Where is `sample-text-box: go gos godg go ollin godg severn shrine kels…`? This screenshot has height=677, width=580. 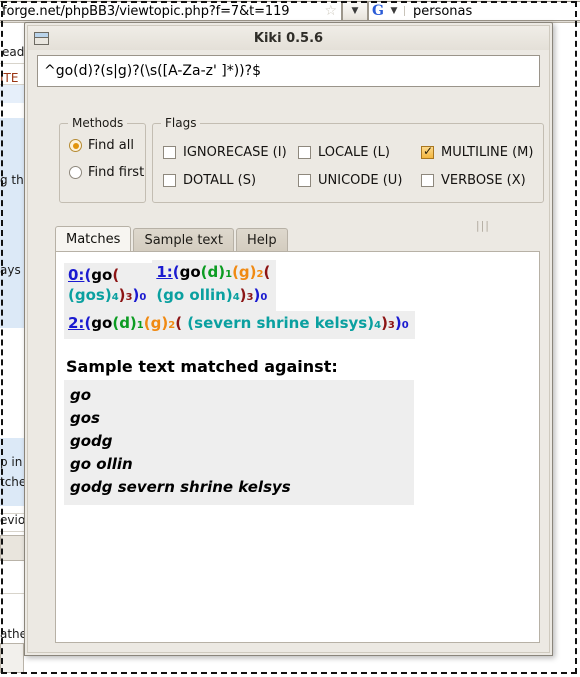 sample-text-box: go gos godg go ollin godg severn shrine kels… is located at coordinates (239, 442).